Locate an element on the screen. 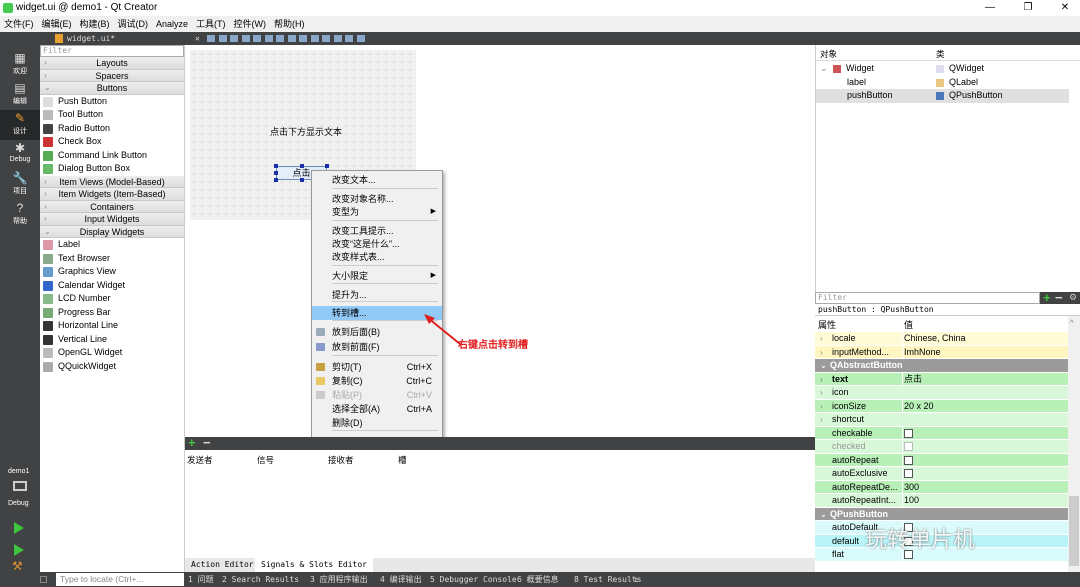 The image size is (1080, 587). widget-category: ⌄ Display Widgets is located at coordinates (112, 231).